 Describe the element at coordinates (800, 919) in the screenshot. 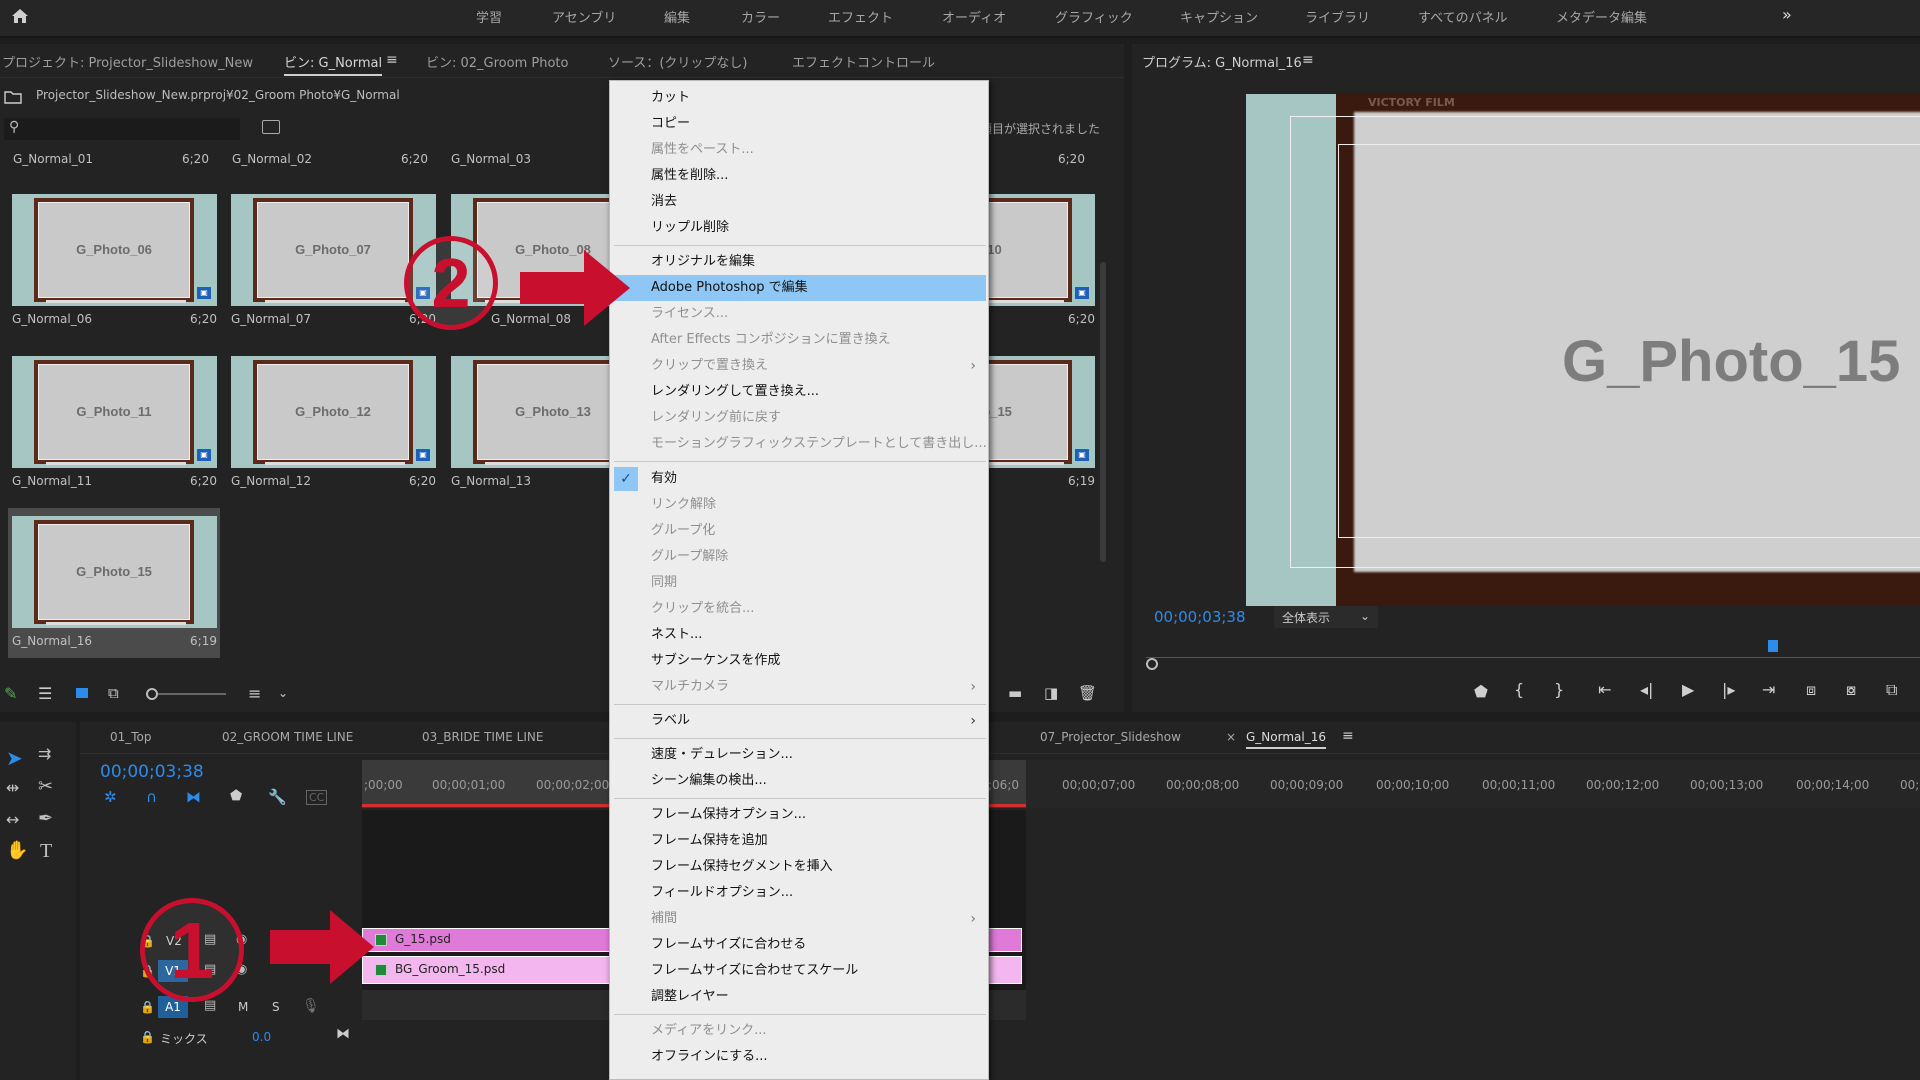

I see `menu-item-interpolation: 補間 ›` at that location.